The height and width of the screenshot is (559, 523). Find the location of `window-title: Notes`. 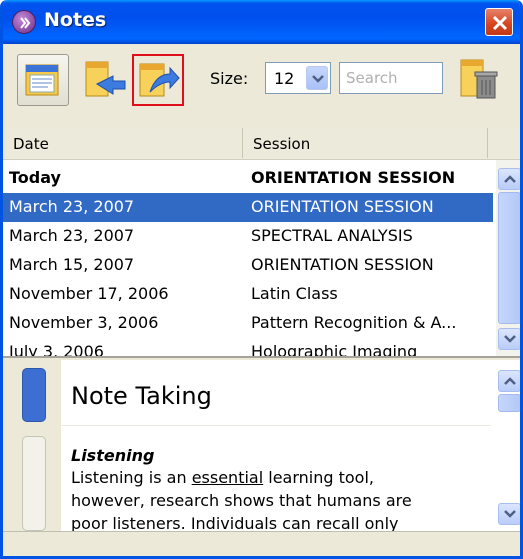

window-title: Notes is located at coordinates (75, 20).